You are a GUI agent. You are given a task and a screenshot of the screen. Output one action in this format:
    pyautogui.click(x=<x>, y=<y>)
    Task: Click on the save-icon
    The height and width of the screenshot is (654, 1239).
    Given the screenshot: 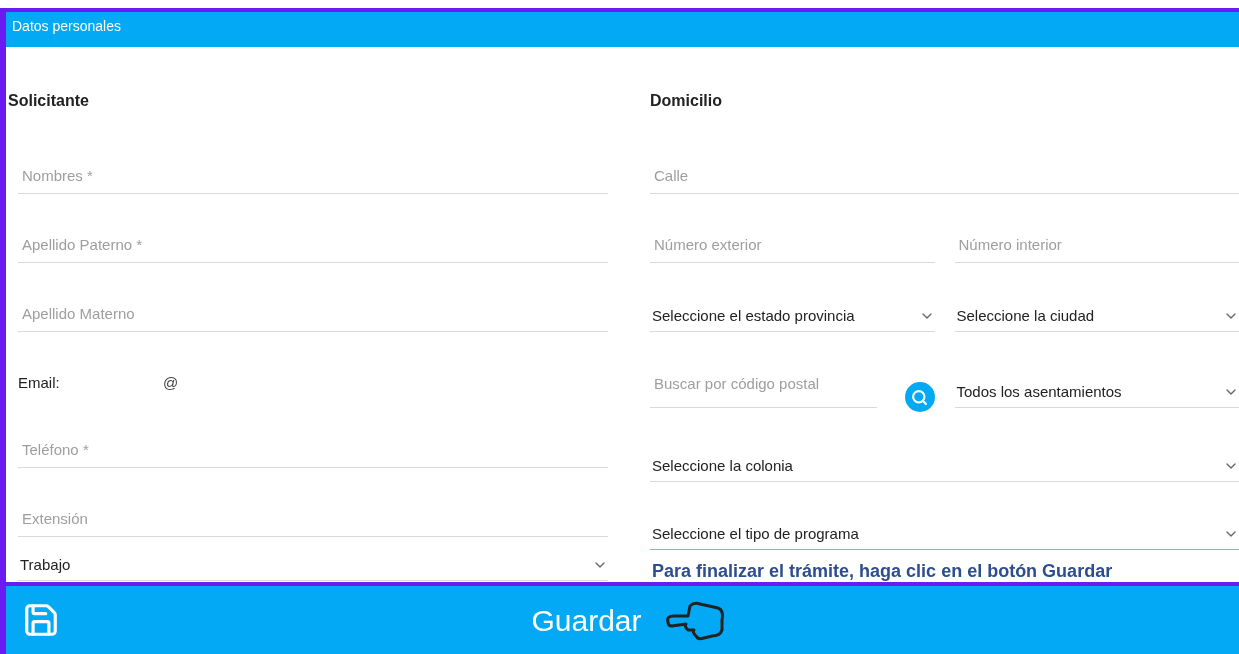 What is the action you would take?
    pyautogui.click(x=41, y=620)
    